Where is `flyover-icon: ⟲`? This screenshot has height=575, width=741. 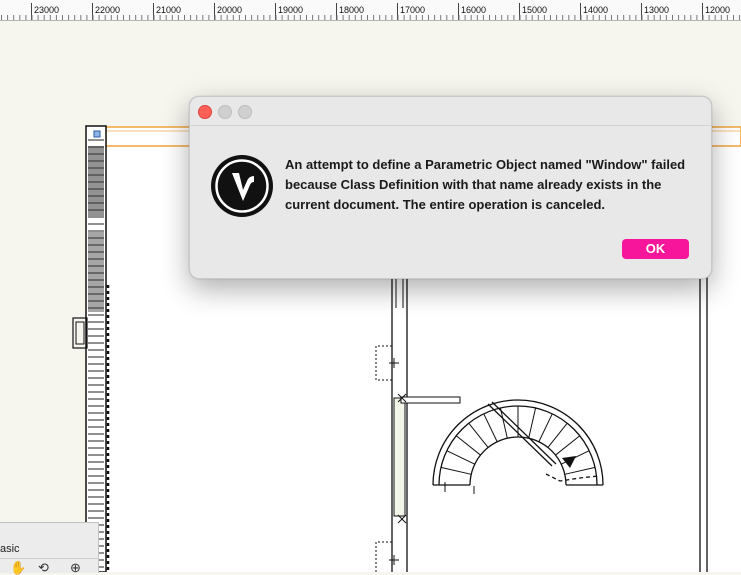
flyover-icon: ⟲ is located at coordinates (43, 567).